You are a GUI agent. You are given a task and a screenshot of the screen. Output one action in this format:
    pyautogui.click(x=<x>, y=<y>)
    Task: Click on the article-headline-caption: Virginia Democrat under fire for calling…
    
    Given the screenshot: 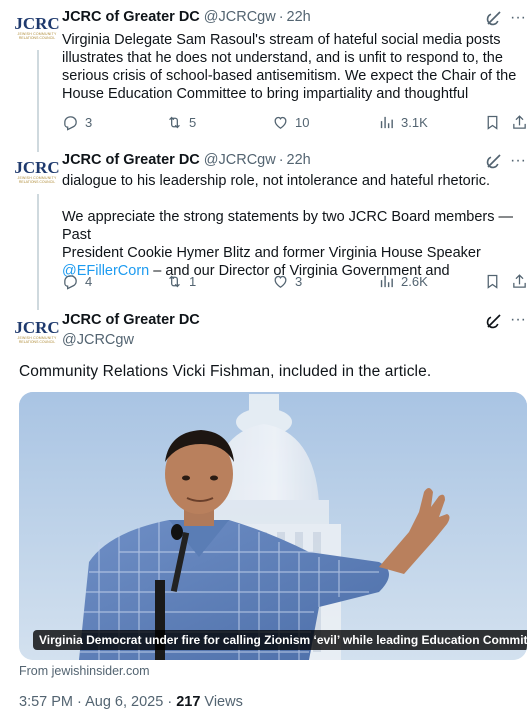 What is the action you would take?
    pyautogui.click(x=280, y=640)
    